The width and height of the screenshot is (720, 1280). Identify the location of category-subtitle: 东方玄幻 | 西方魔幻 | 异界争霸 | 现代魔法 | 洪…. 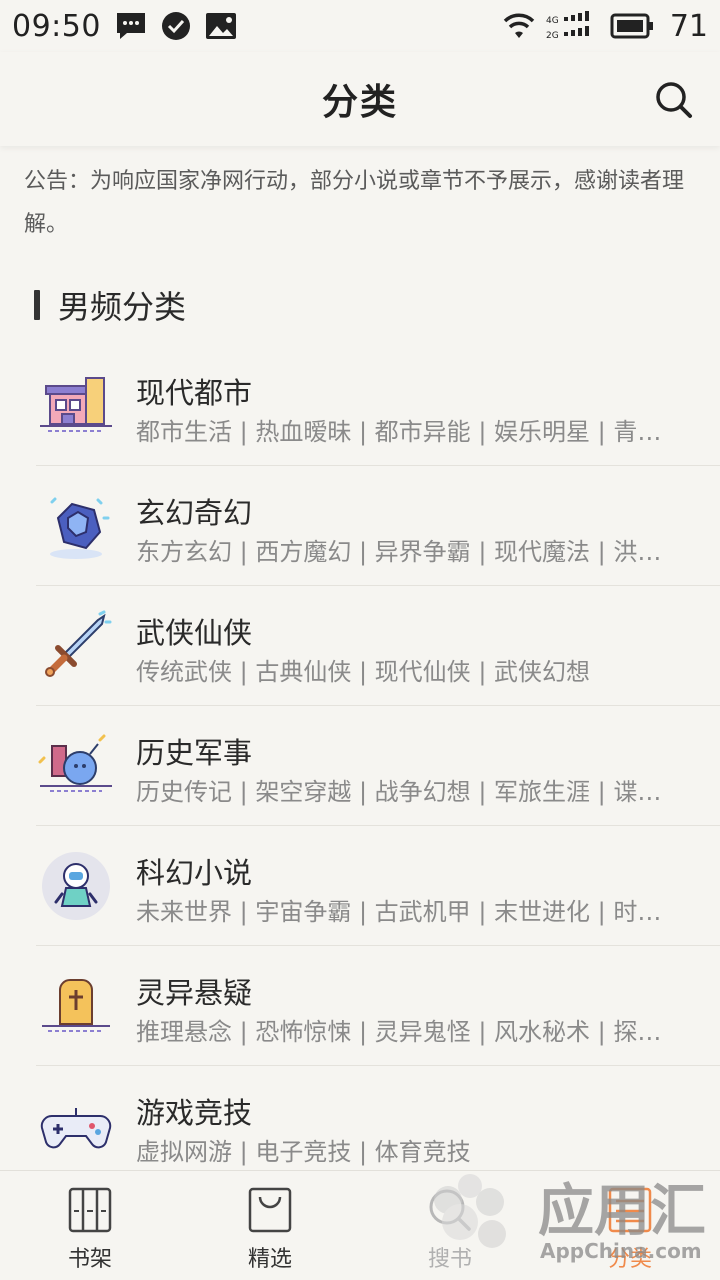
(399, 552).